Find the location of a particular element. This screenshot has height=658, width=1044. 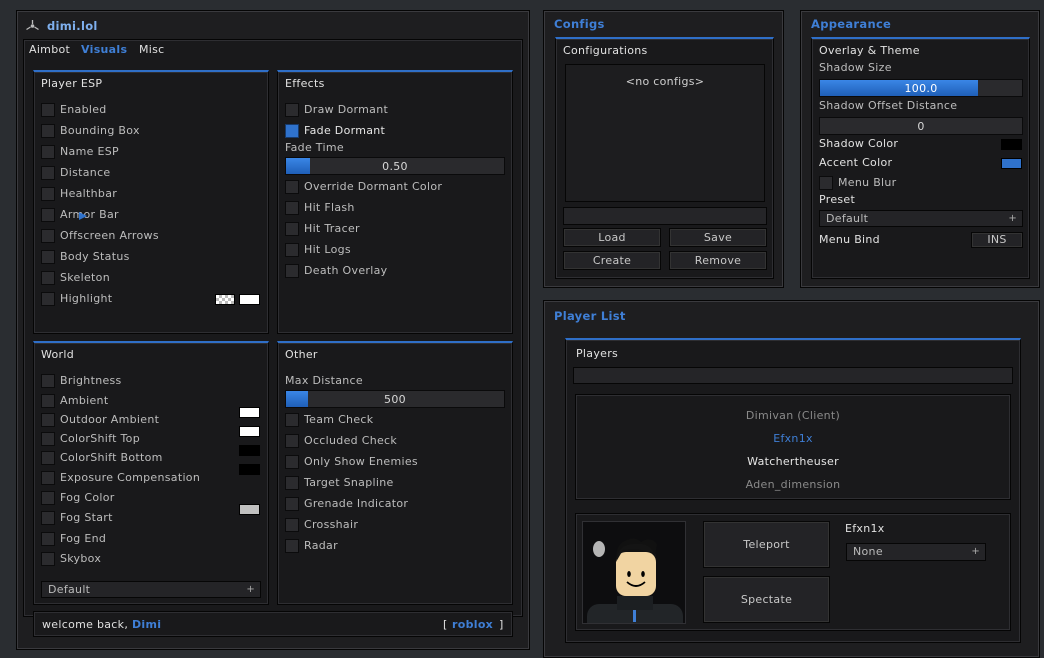

colorshift-top-toggle: ColorShift Top is located at coordinates (90, 438).